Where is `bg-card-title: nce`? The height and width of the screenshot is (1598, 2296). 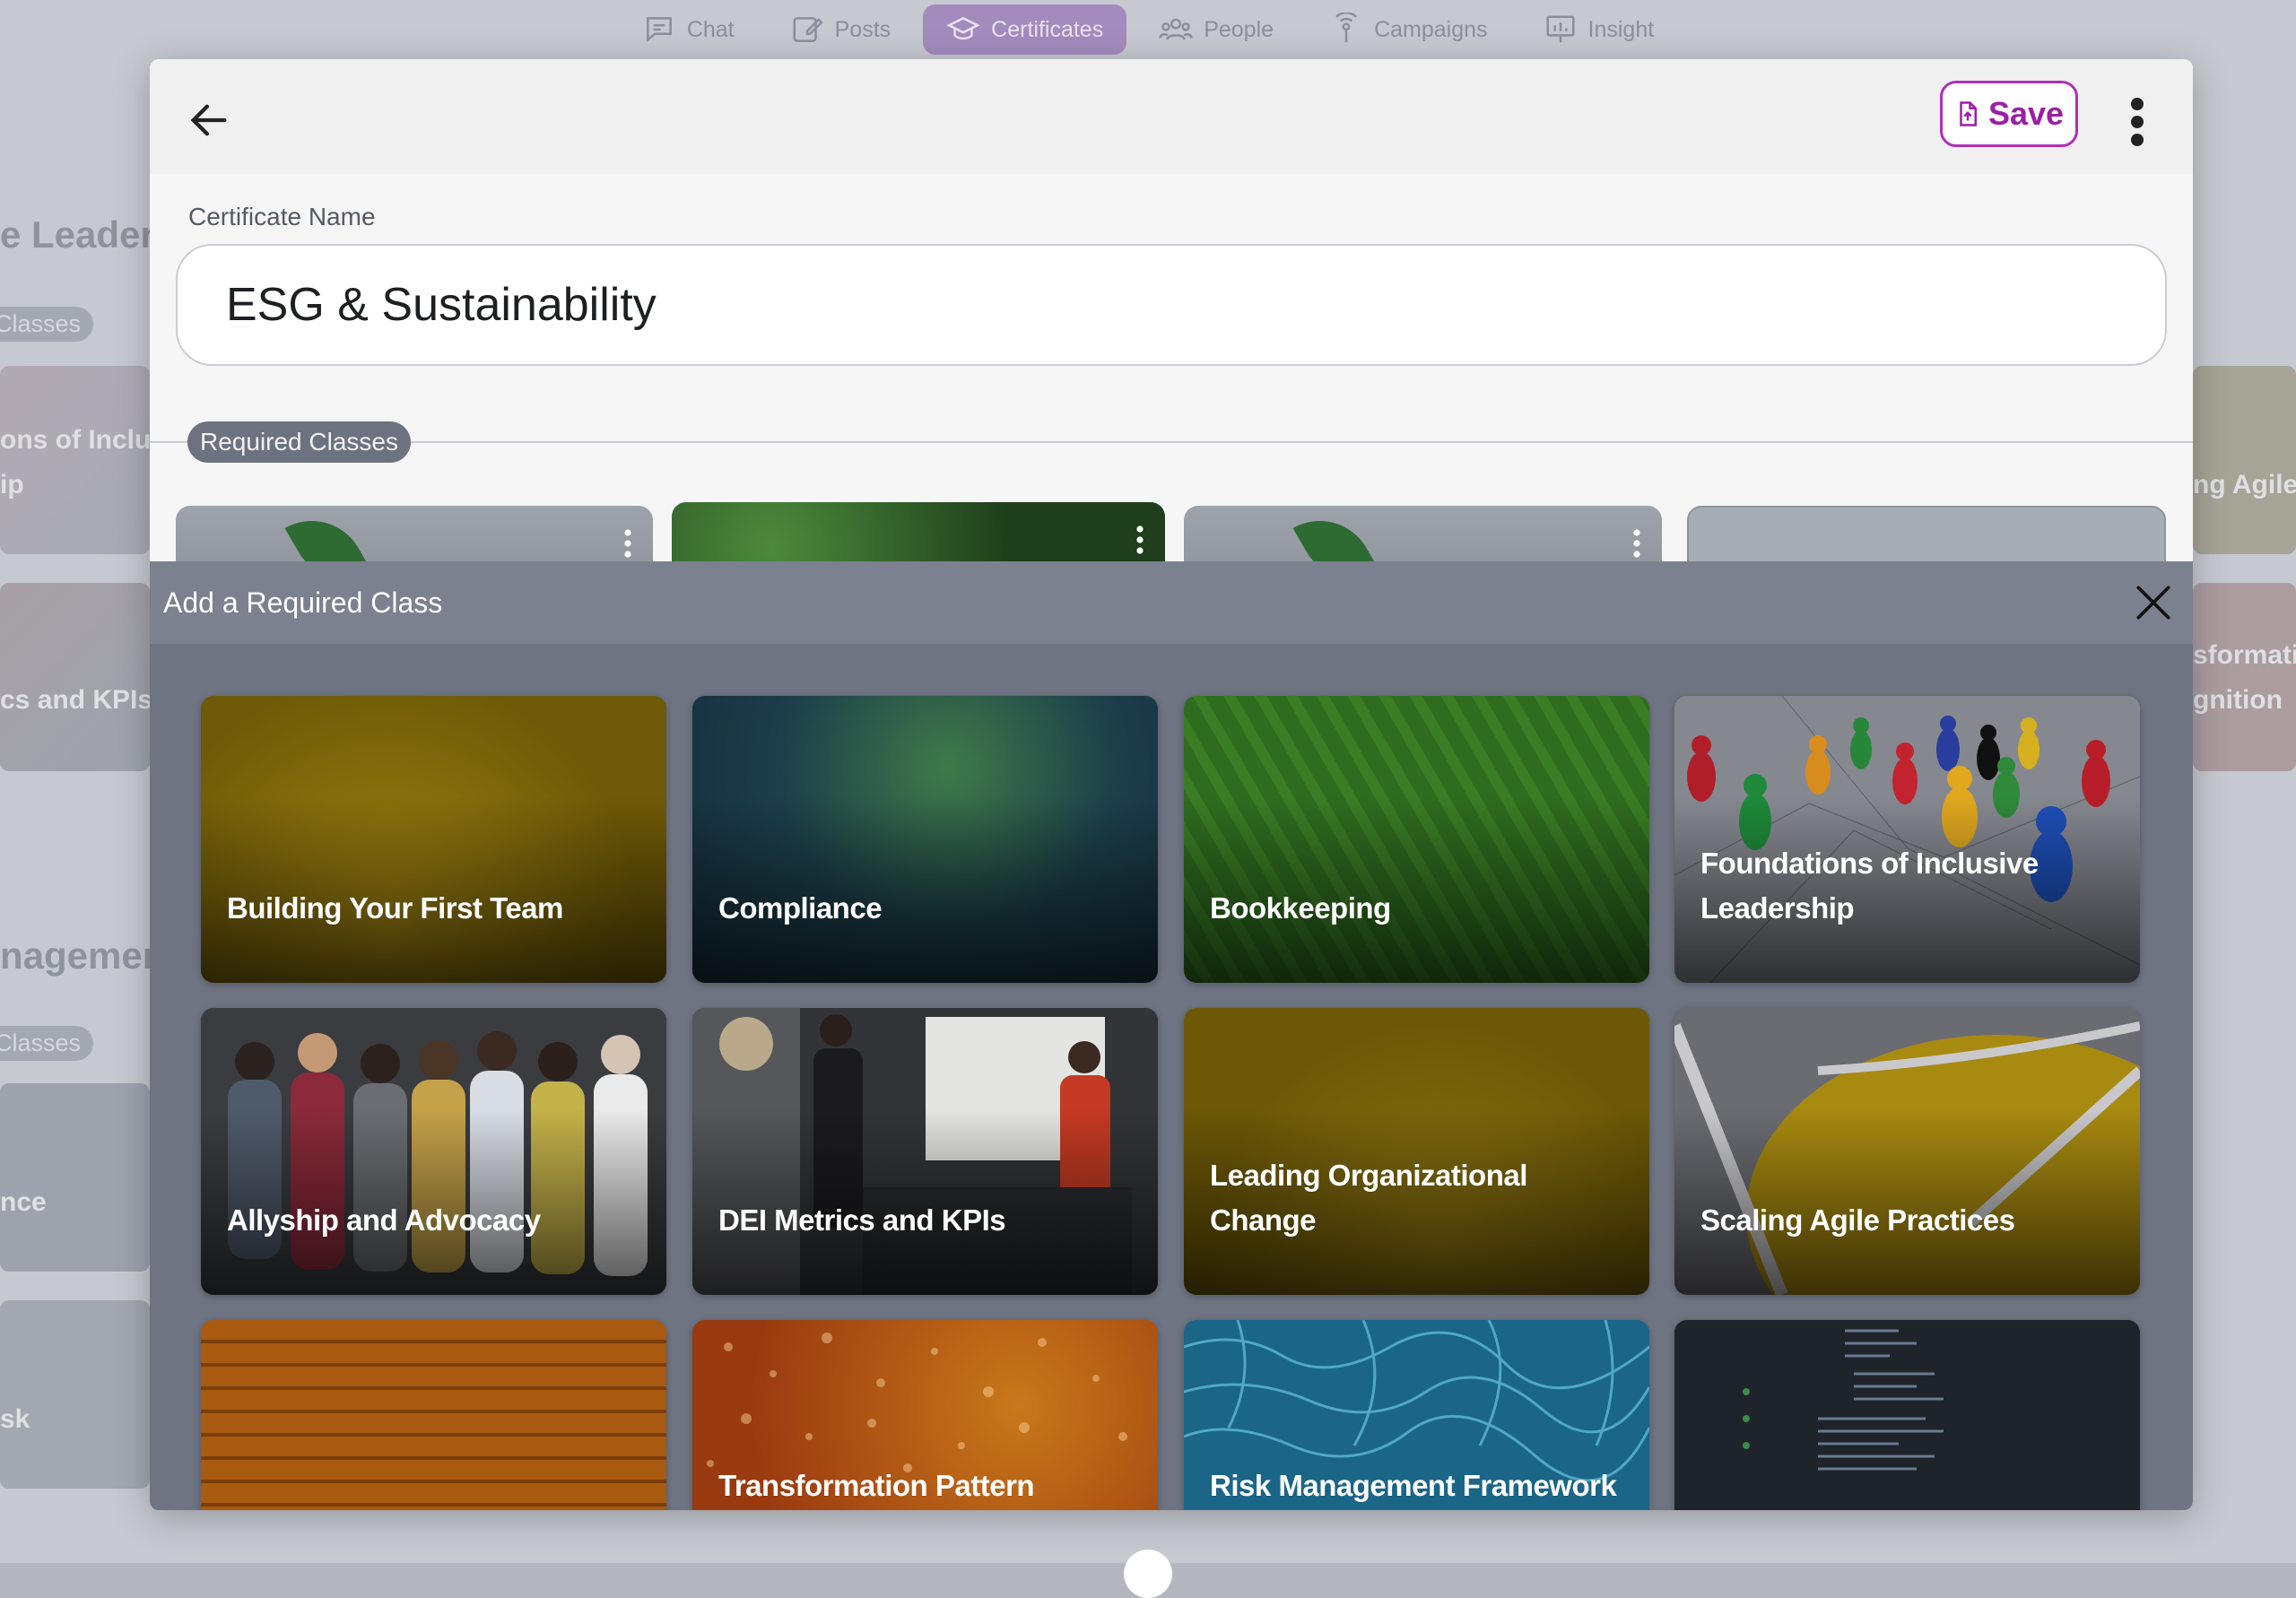 bg-card-title: nce is located at coordinates (23, 1202).